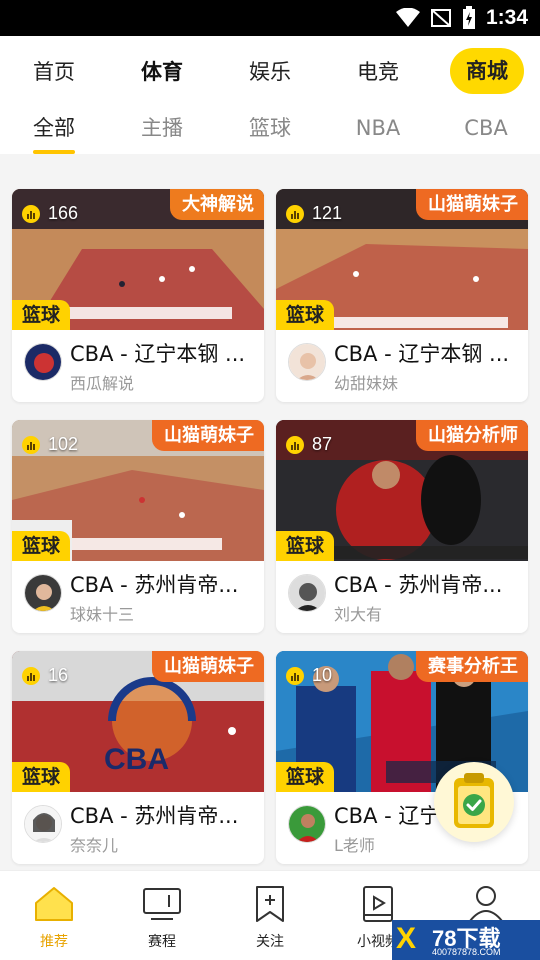 The width and height of the screenshot is (540, 960). What do you see at coordinates (54, 152) in the screenshot?
I see `active-underline` at bounding box center [54, 152].